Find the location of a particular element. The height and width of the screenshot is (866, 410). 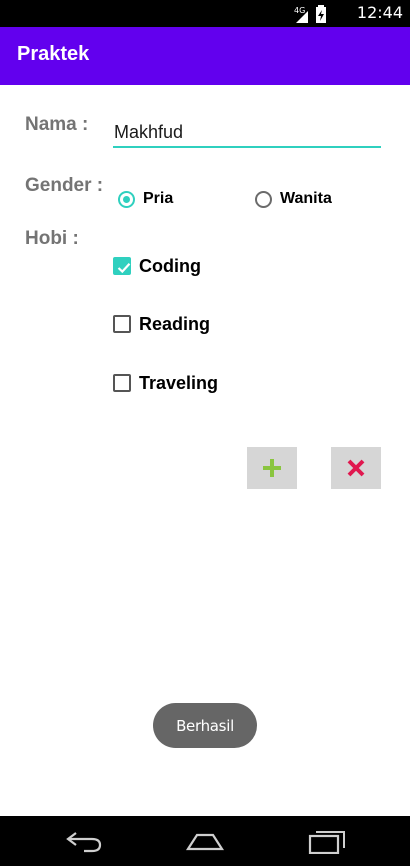

checkbox-reading: Reading is located at coordinates (161, 324).